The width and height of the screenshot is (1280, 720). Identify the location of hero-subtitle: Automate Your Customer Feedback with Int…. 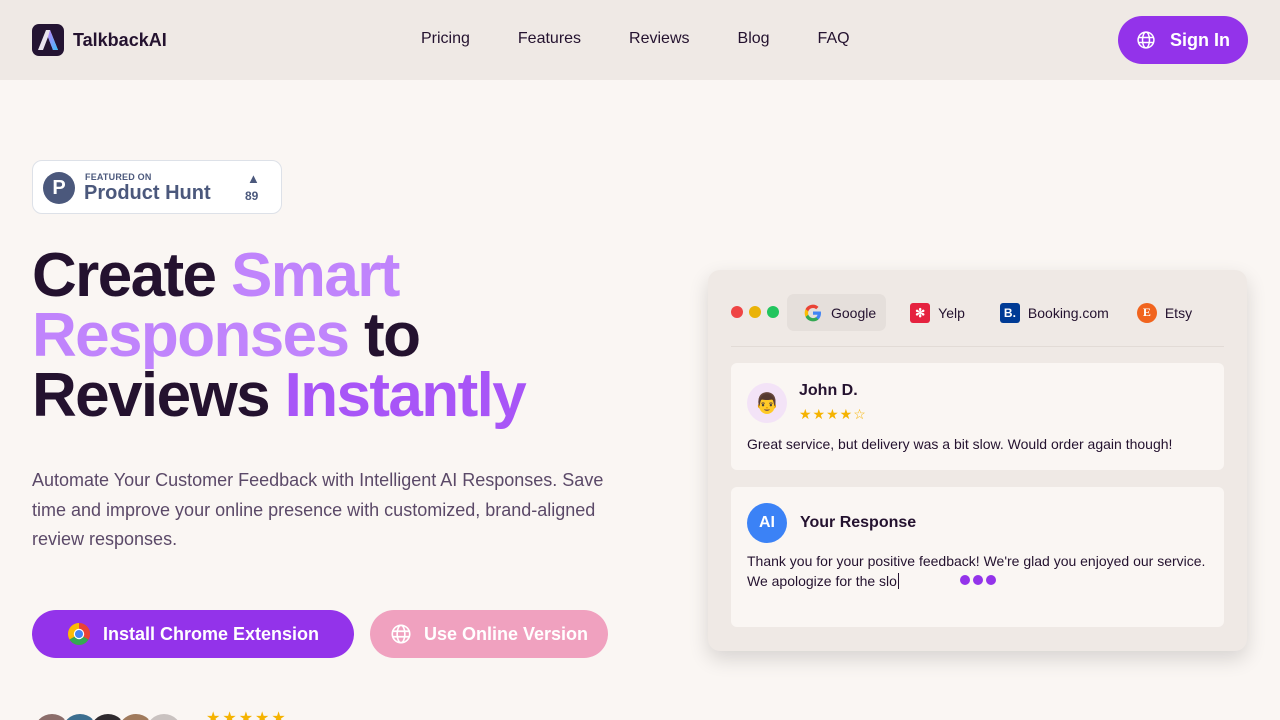
(318, 509).